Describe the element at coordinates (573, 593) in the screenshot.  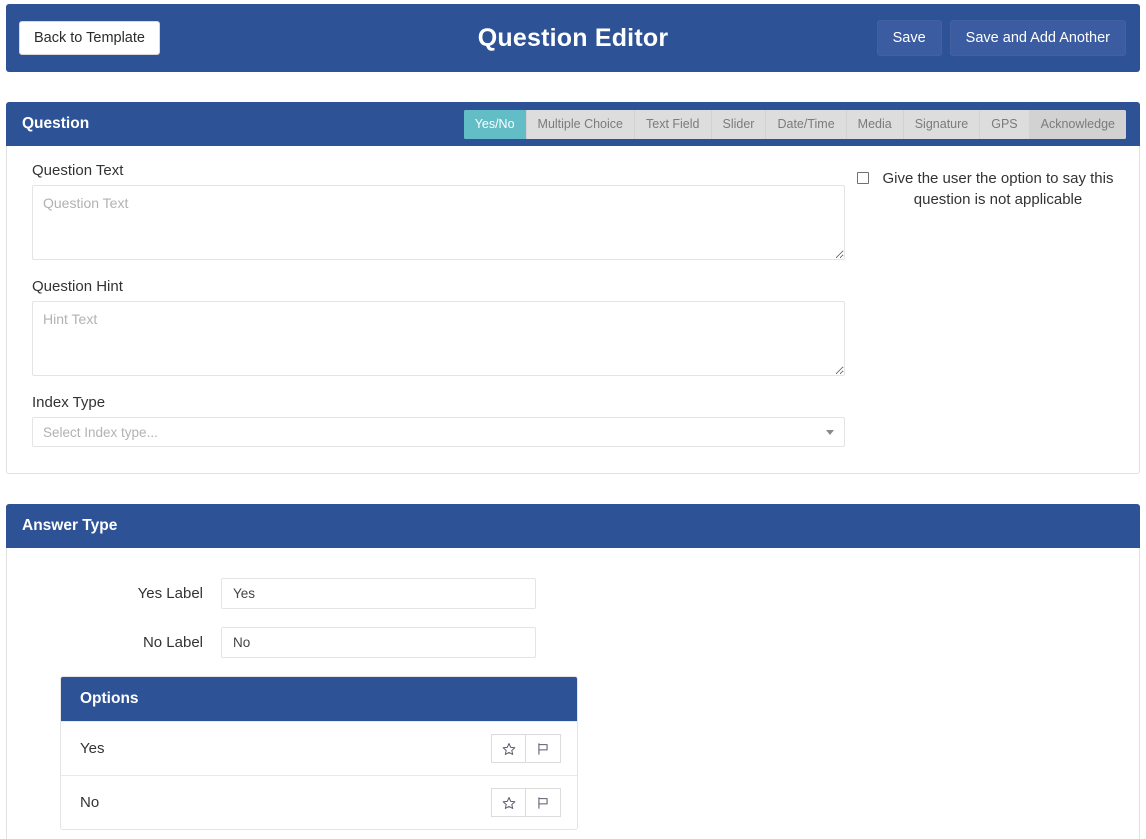
I see `yes-label-row: Yes Label` at that location.